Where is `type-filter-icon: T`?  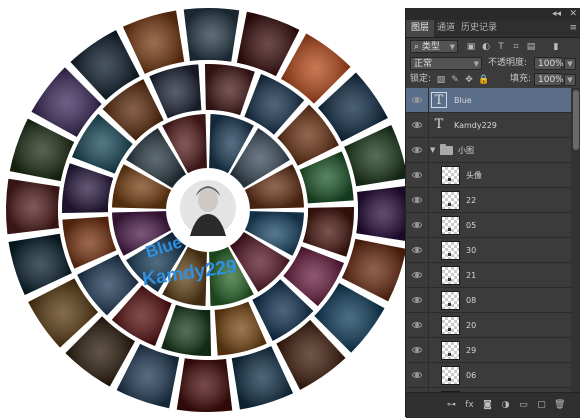
type-filter-icon: T is located at coordinates (501, 47).